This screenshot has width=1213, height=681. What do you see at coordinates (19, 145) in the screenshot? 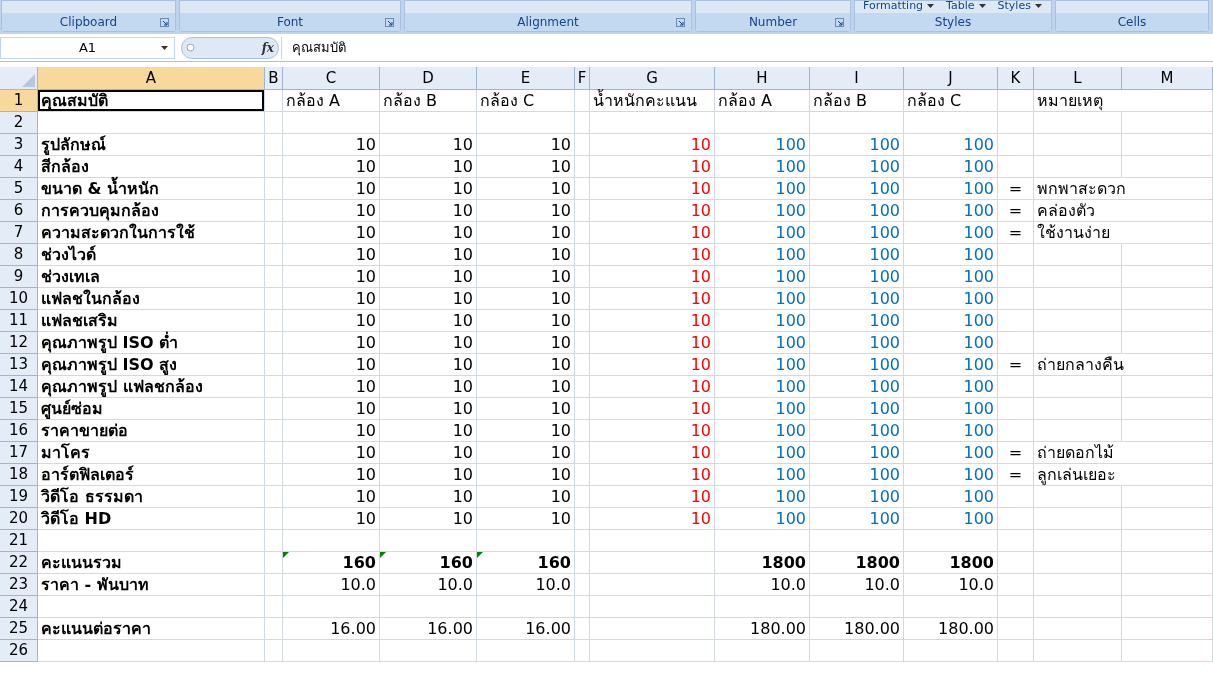
I see `row-header: 3` at bounding box center [19, 145].